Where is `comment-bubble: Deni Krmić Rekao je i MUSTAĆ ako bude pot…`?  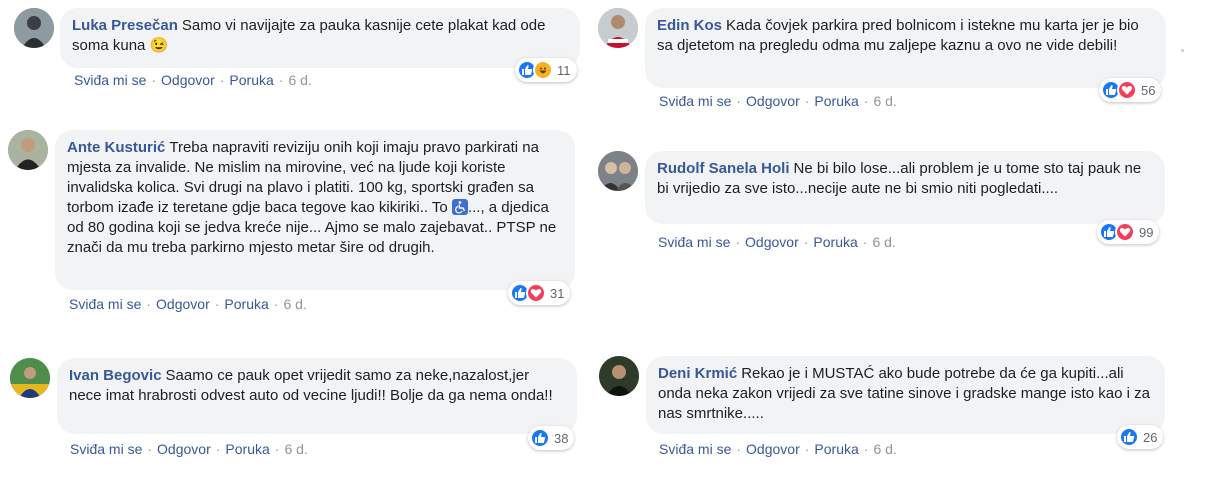
comment-bubble: Deni Krmić Rekao je i MUSTAĆ ako bude pot… is located at coordinates (905, 395).